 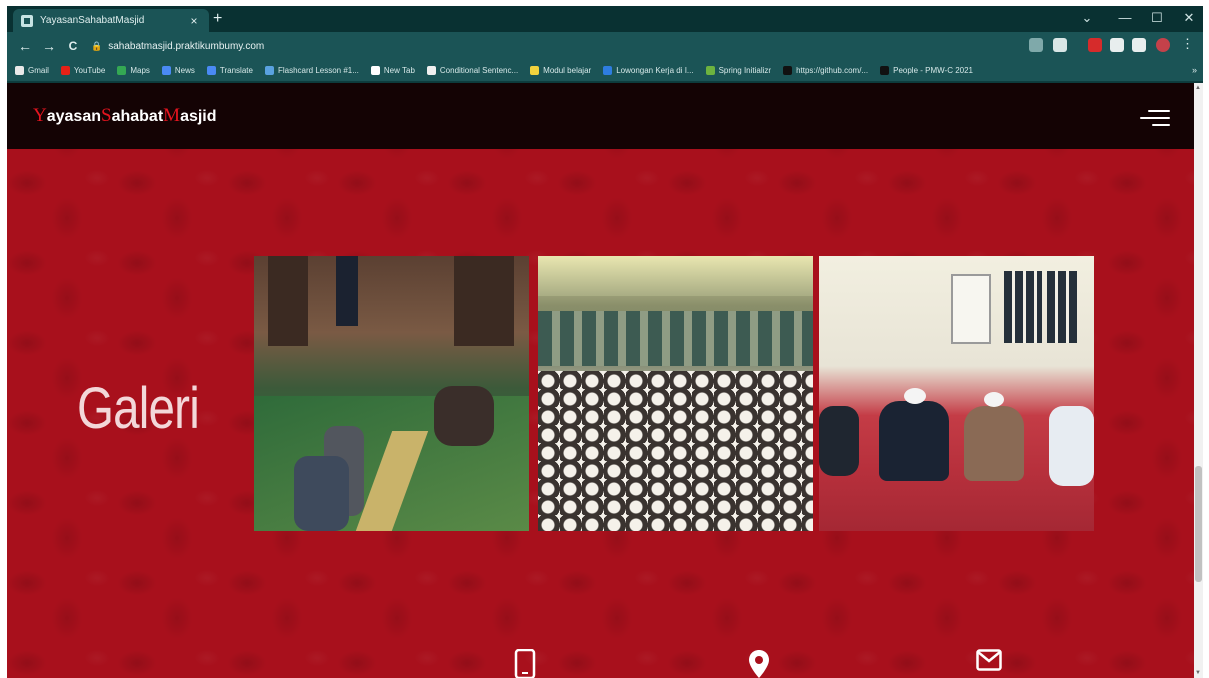 What do you see at coordinates (1095, 45) in the screenshot?
I see `extension-icon` at bounding box center [1095, 45].